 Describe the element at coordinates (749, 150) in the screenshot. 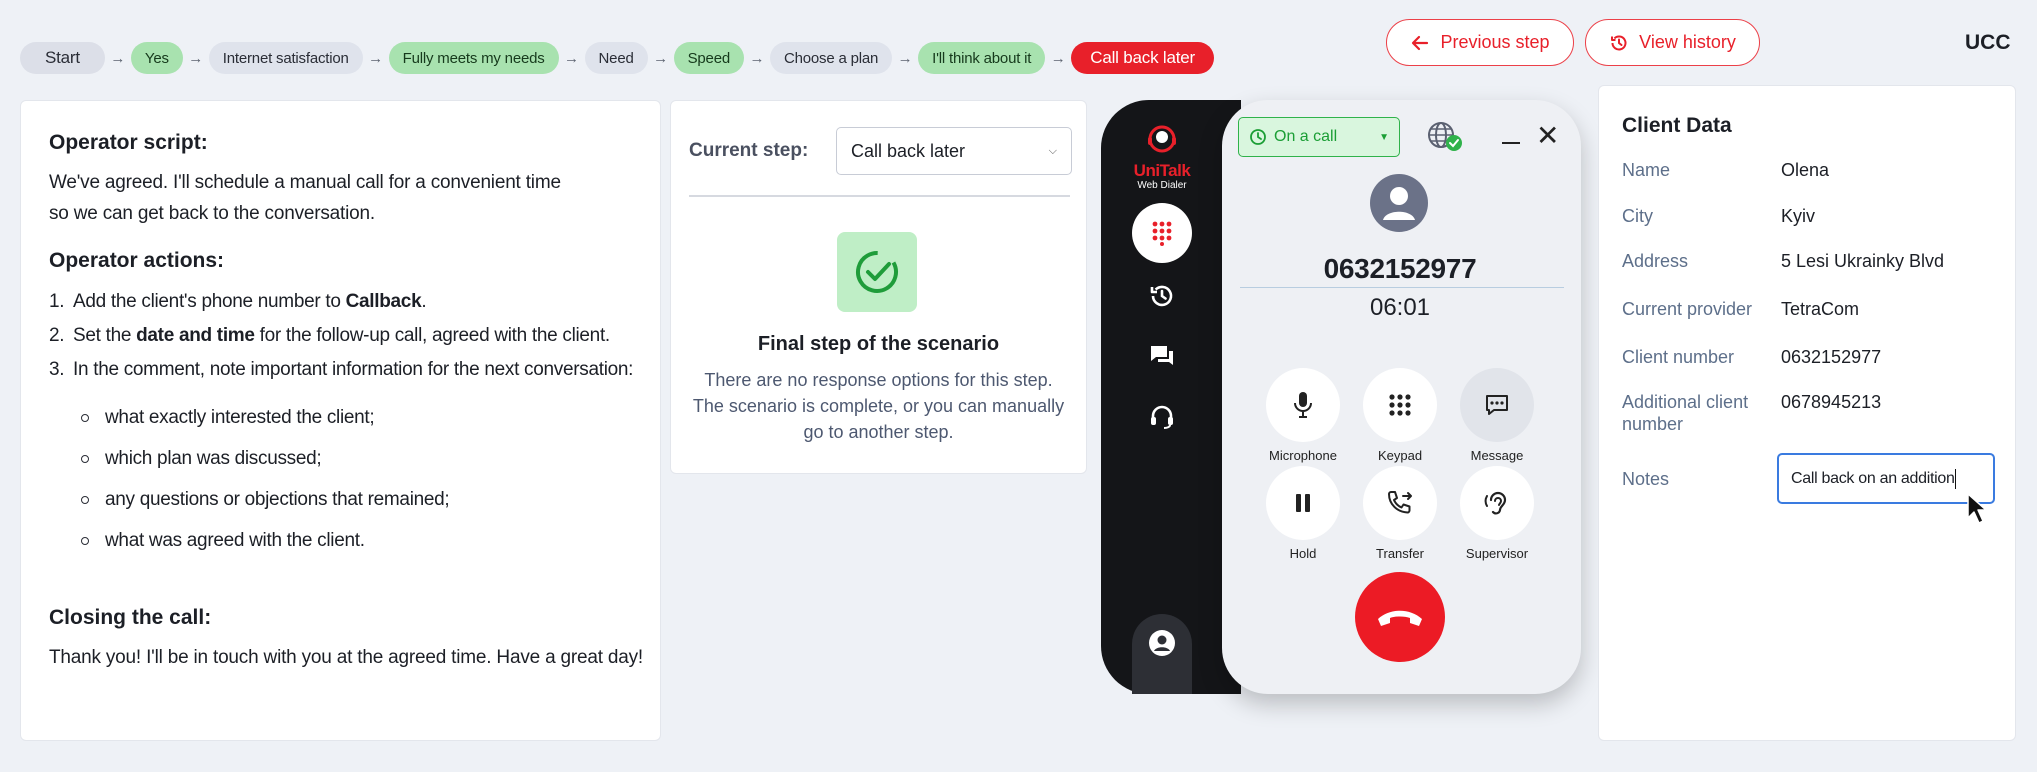

I see `current-step-label: Current step:` at that location.